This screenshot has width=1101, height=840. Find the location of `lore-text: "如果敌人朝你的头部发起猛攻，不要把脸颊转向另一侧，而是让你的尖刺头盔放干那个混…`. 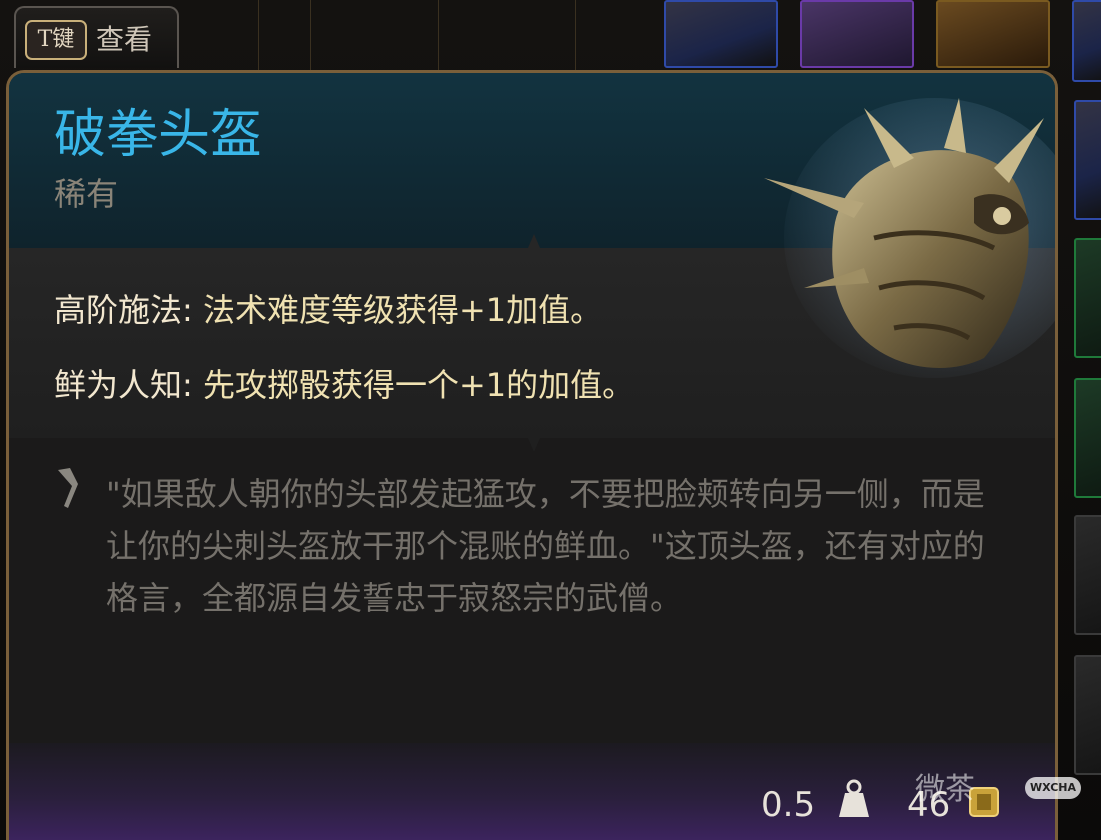

lore-text: "如果敌人朝你的头部发起猛攻，不要把脸颊转向另一侧，而是让你的尖刺头盔放干那个混… is located at coordinates (545, 546).